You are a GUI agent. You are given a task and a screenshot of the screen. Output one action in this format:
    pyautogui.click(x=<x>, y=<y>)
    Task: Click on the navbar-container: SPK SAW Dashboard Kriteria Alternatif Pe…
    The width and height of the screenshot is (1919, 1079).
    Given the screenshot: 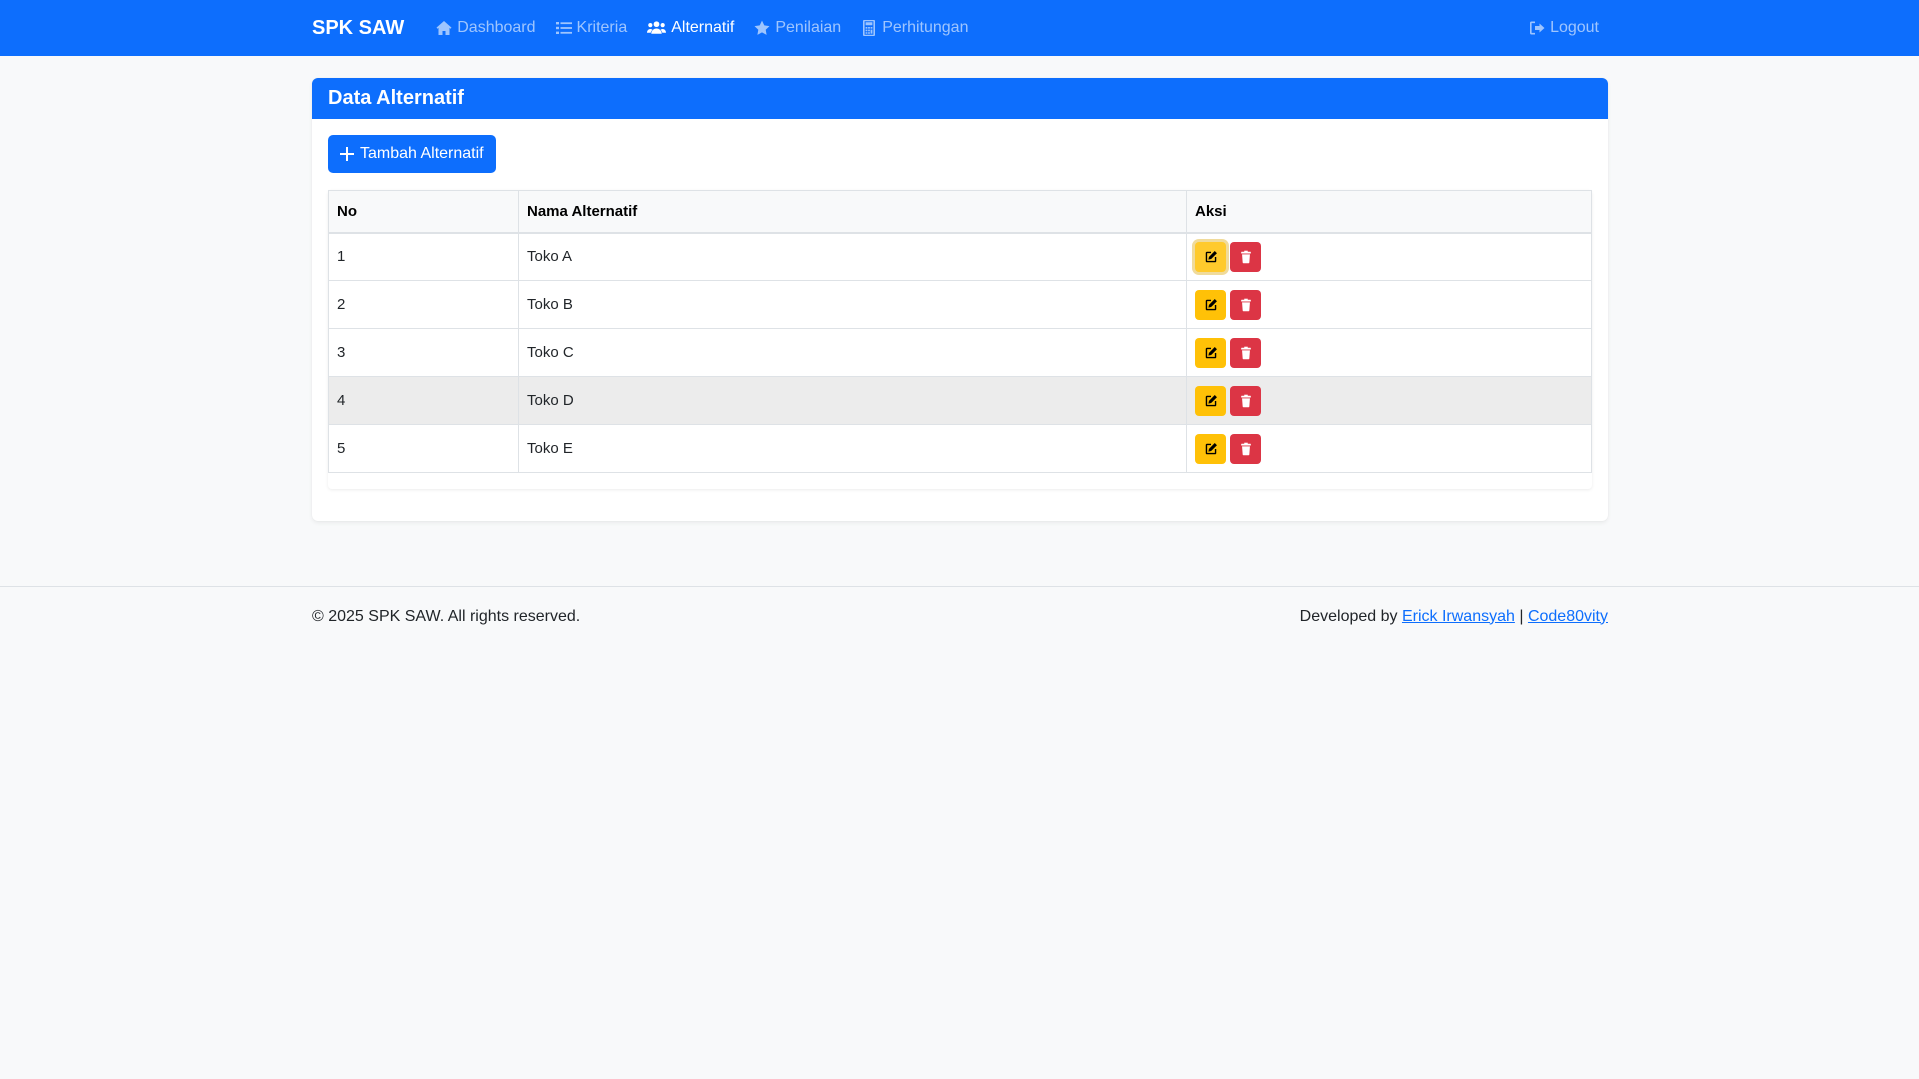 What is the action you would take?
    pyautogui.click(x=959, y=28)
    